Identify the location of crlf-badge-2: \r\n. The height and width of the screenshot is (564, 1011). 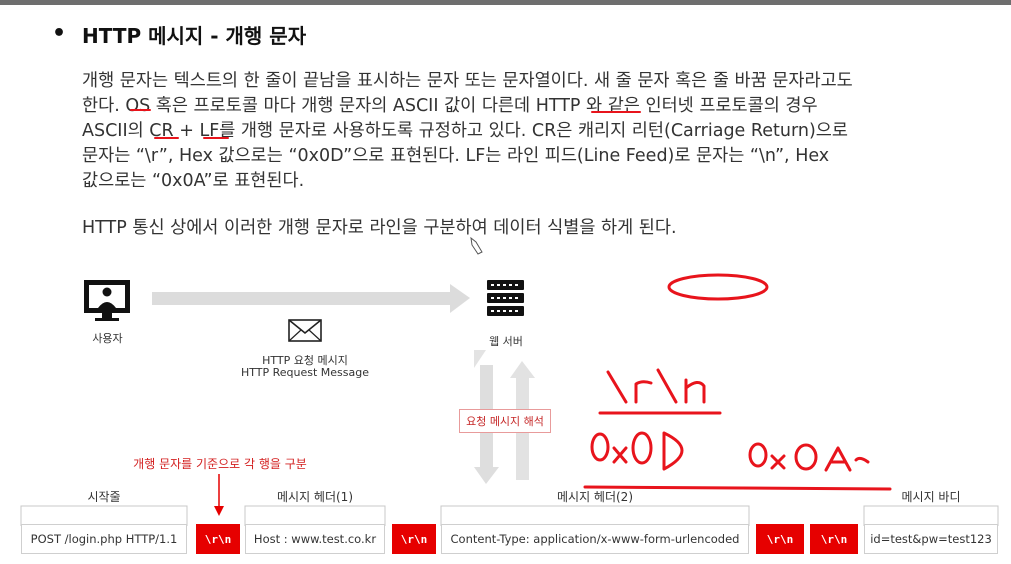
(414, 539).